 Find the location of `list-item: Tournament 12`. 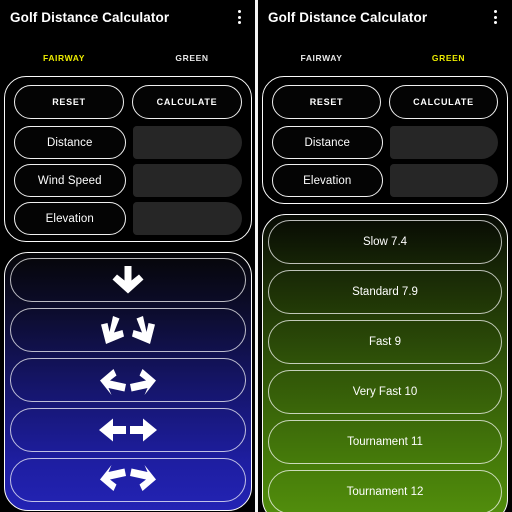

list-item: Tournament 12 is located at coordinates (385, 491).